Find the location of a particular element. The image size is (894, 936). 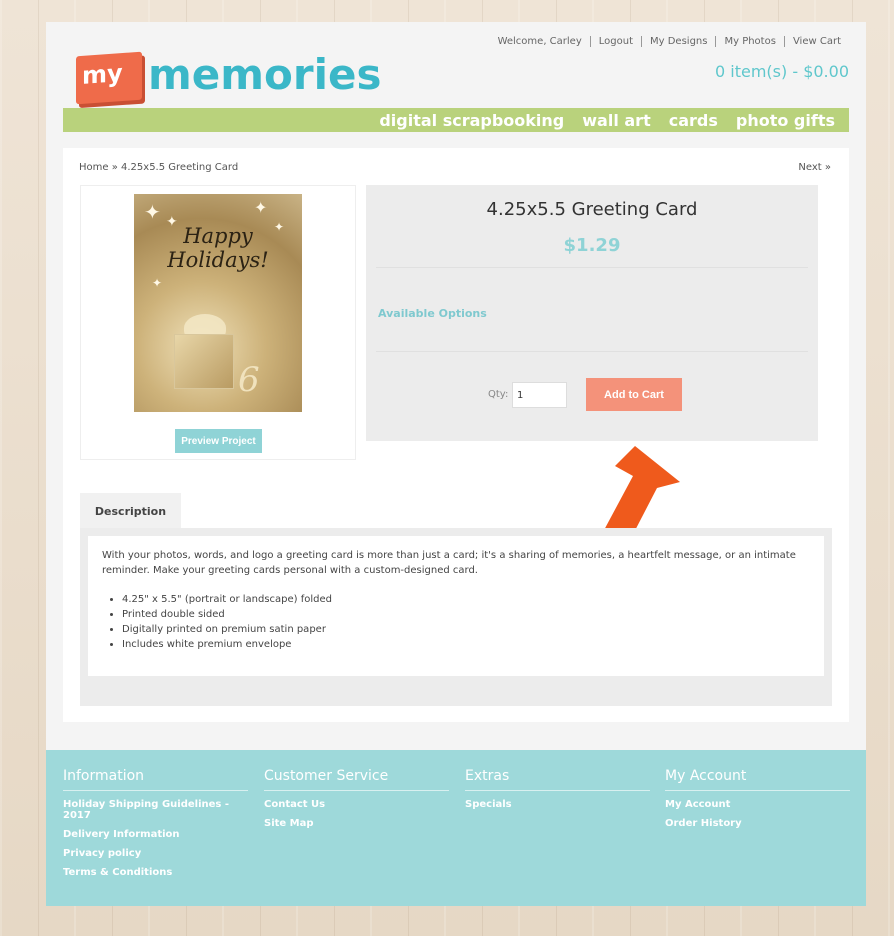

product-price: $1.29 is located at coordinates (592, 245).